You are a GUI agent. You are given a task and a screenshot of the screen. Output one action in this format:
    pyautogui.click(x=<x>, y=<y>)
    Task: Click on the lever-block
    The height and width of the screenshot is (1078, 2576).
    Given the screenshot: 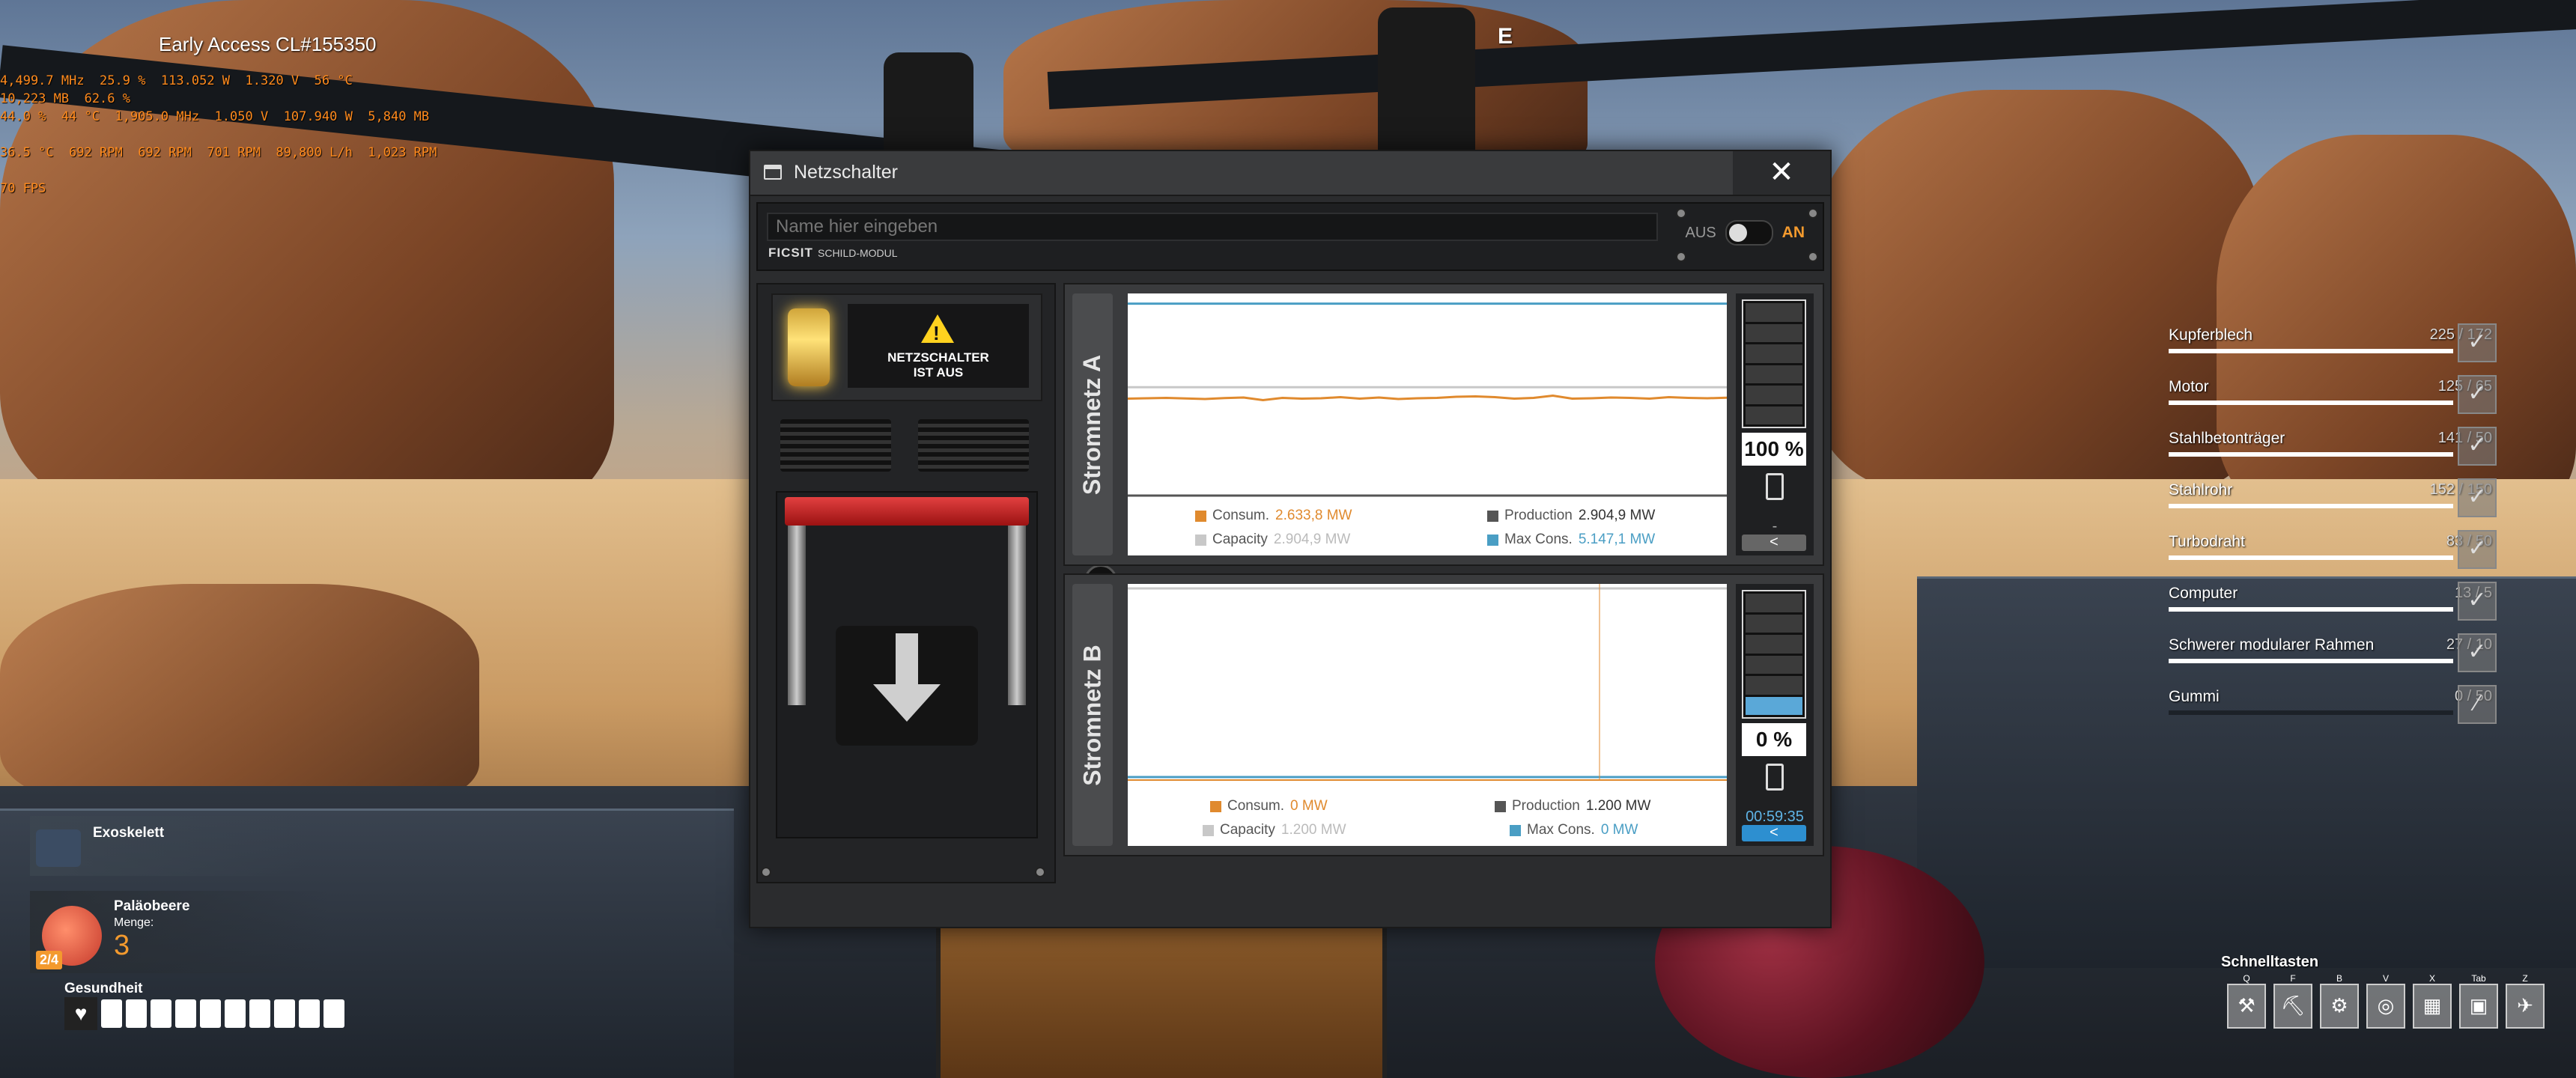 What is the action you would take?
    pyautogui.click(x=907, y=686)
    